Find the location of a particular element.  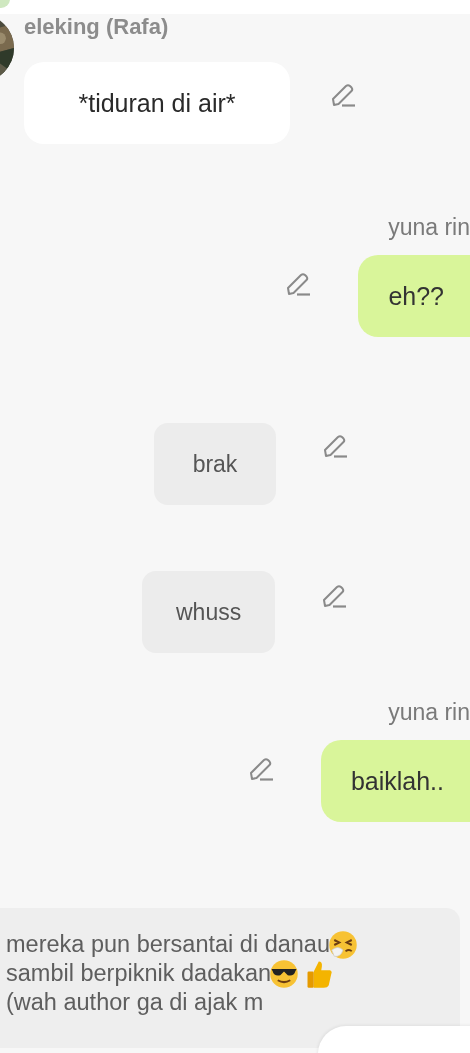

message-bubble: eh?? is located at coordinates (414, 296).